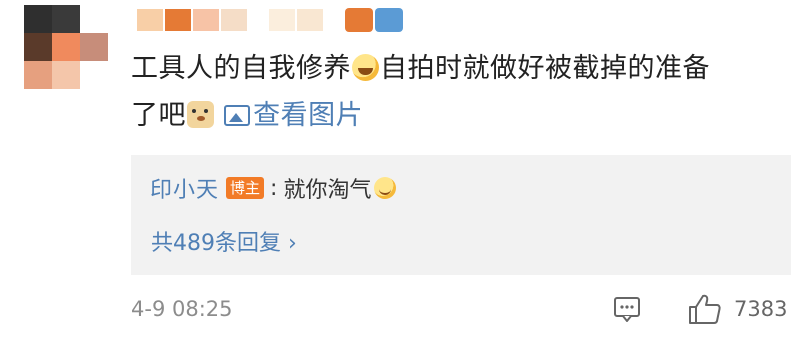  I want to click on username-pixelated, so click(270, 20).